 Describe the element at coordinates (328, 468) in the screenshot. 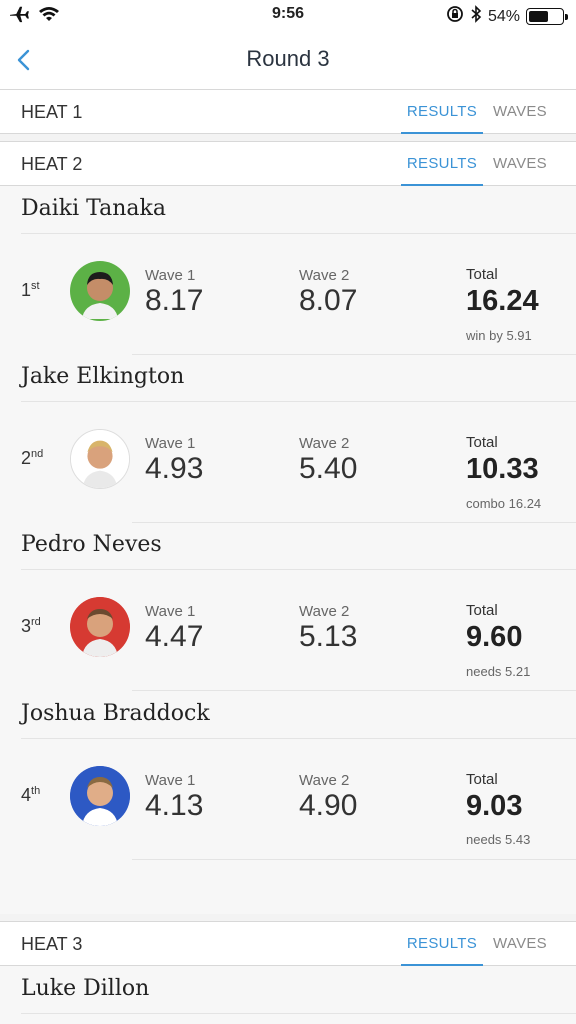

I see `wave2-score: 5.40` at that location.